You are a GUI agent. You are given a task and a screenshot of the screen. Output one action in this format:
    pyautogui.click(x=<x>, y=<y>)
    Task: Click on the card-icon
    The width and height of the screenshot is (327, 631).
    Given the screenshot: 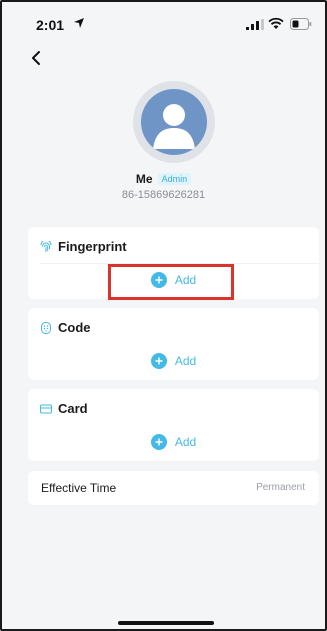 What is the action you would take?
    pyautogui.click(x=46, y=408)
    